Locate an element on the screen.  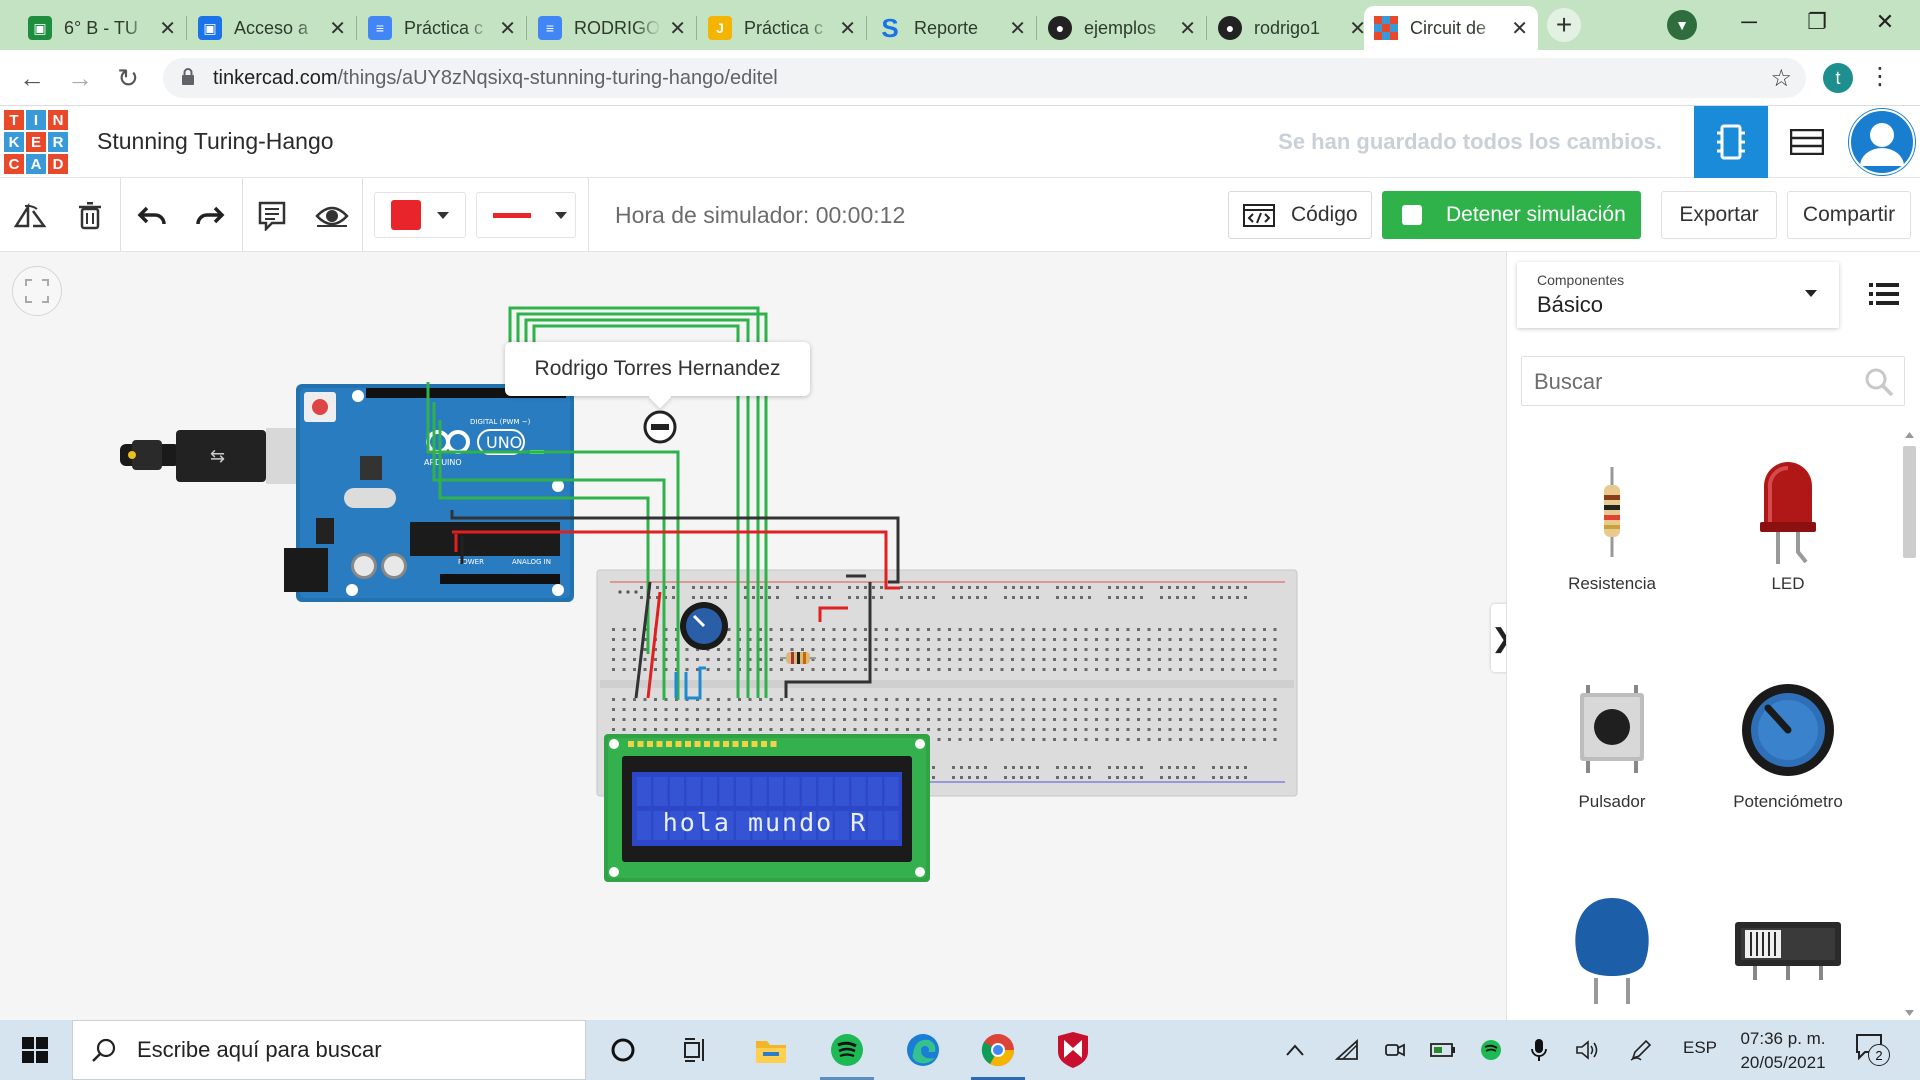
part-potentiometer: Potenciómetro is located at coordinates (1788, 741).